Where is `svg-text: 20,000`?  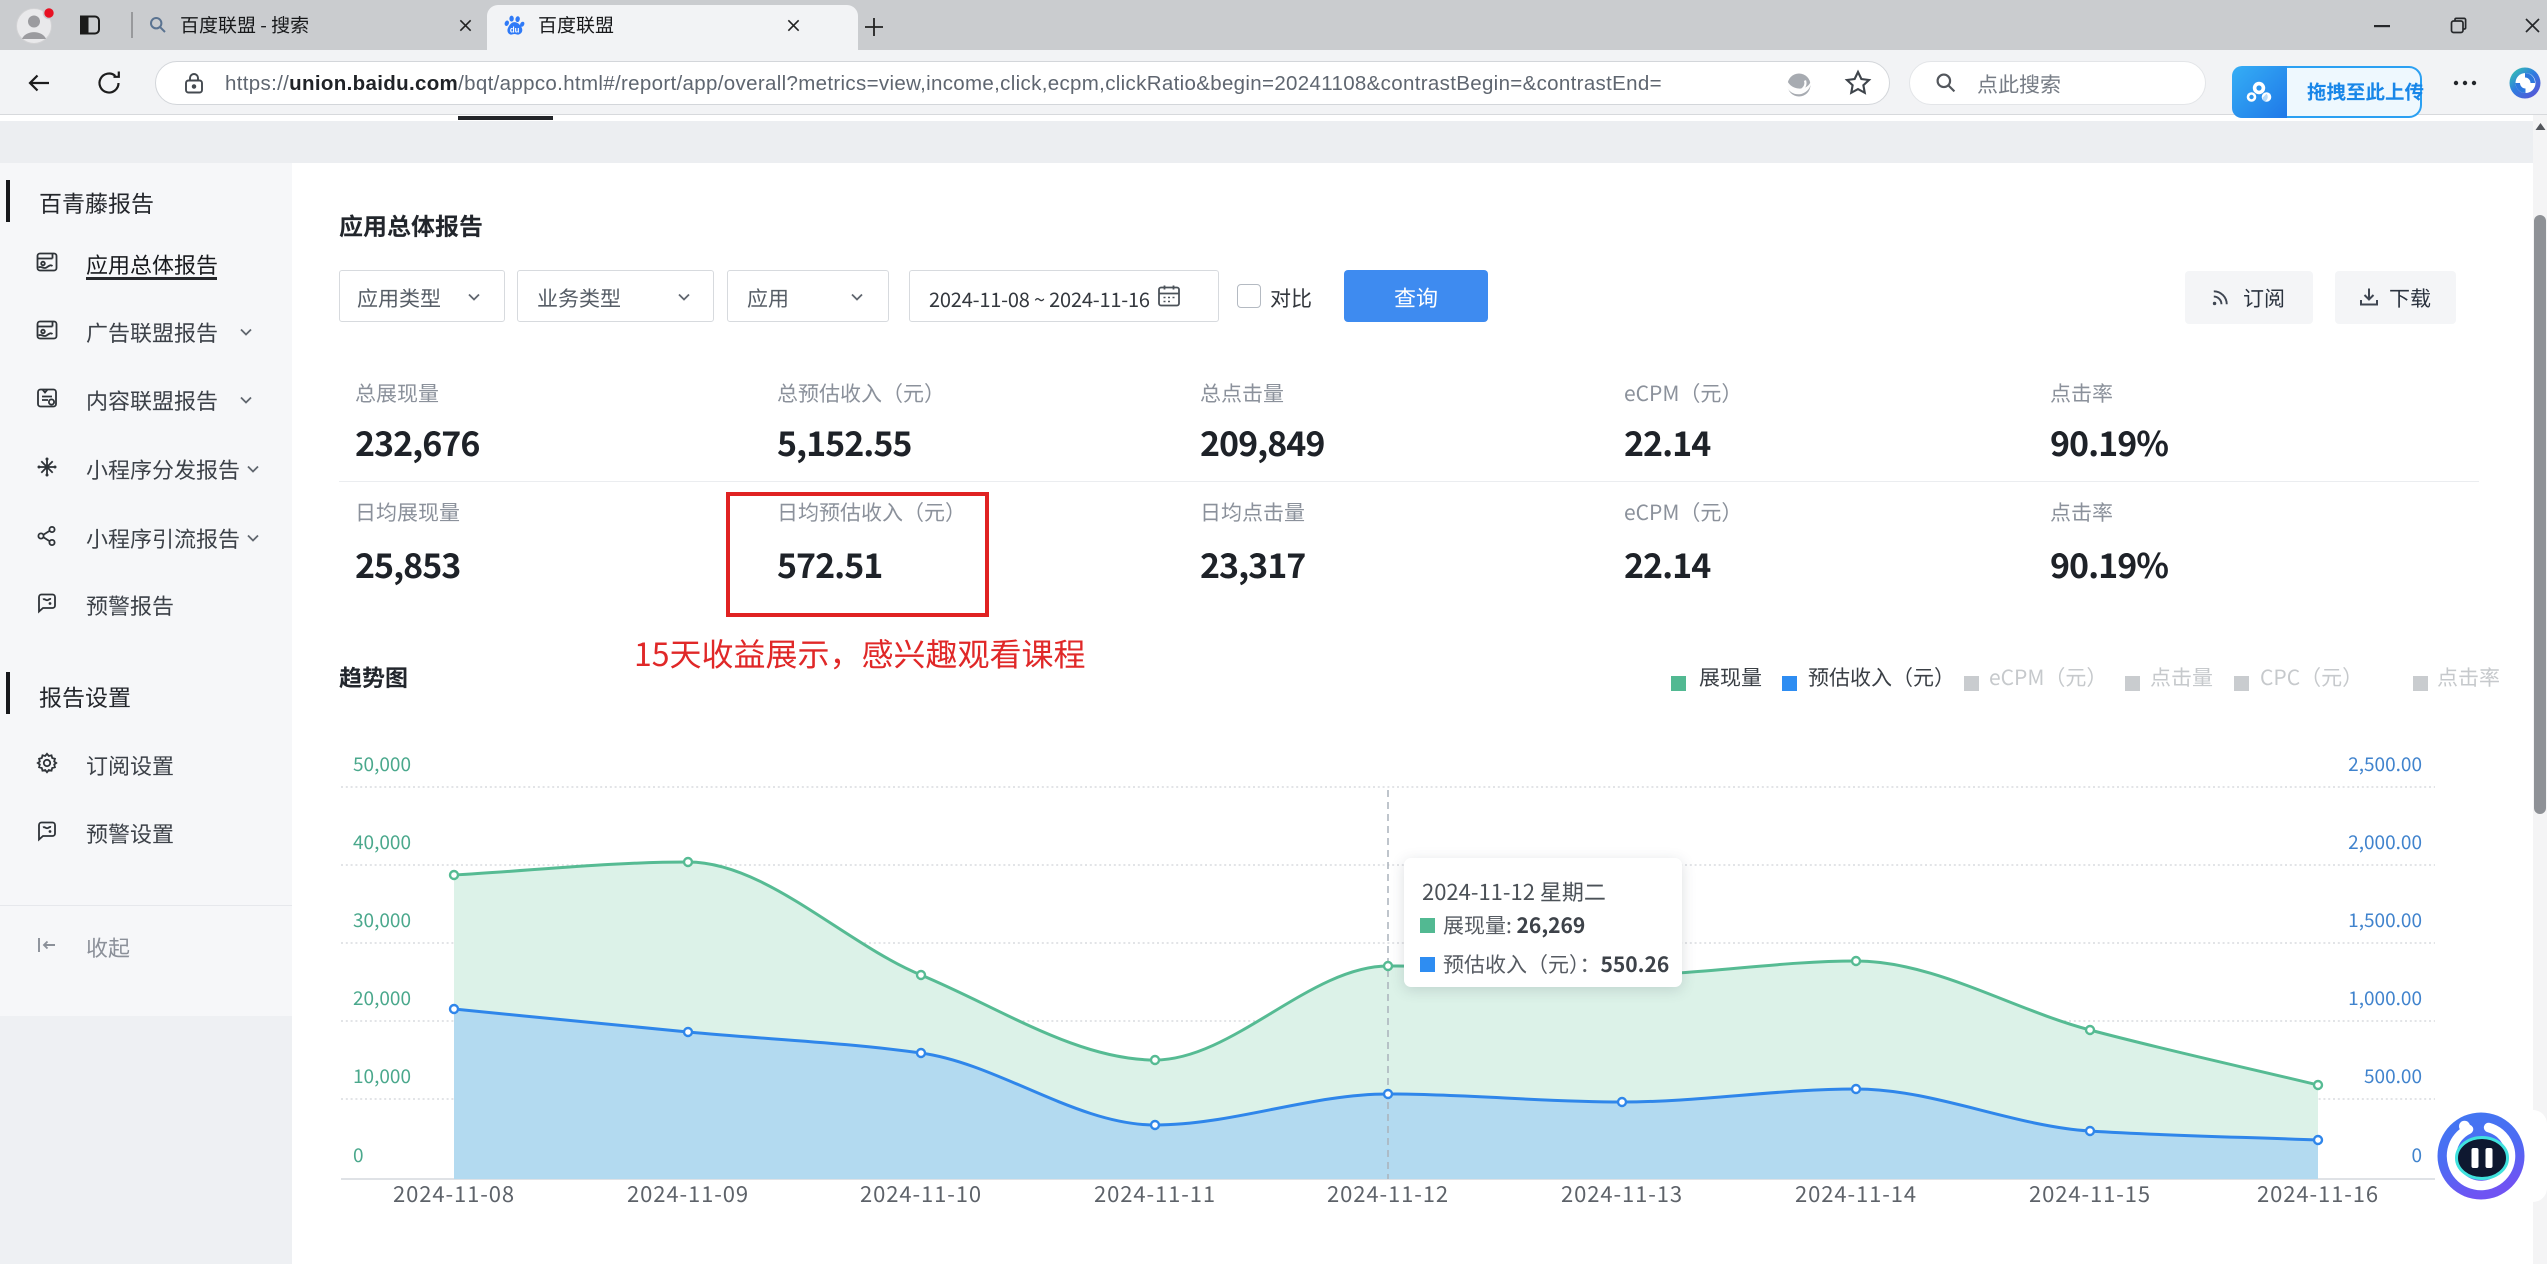 svg-text: 20,000 is located at coordinates (382, 997).